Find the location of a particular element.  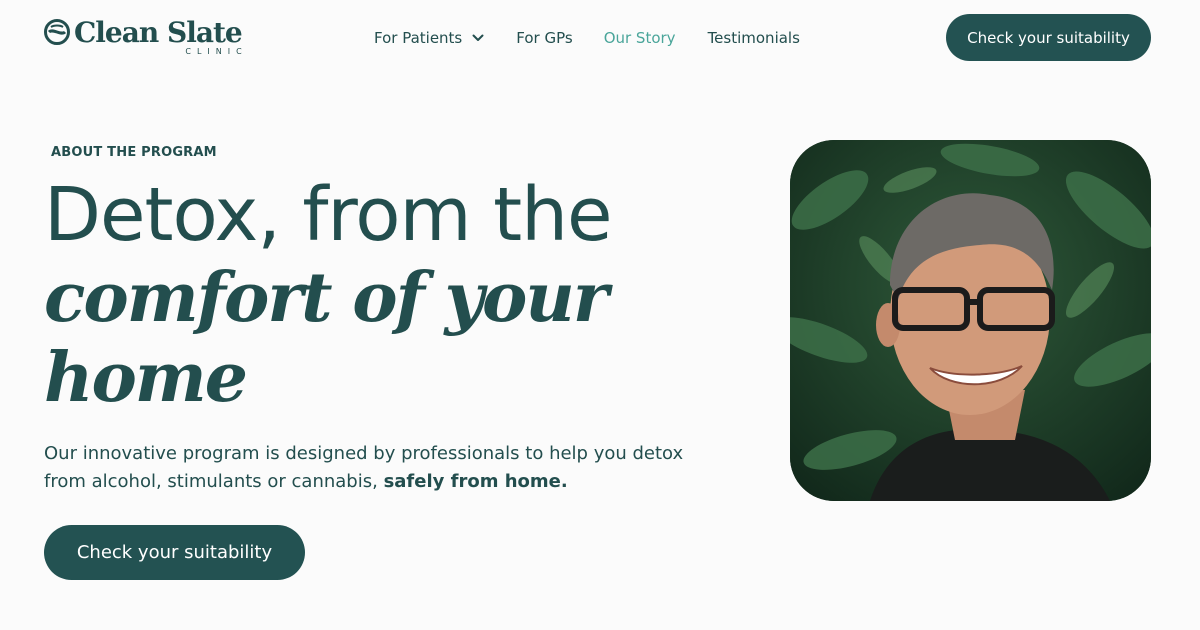

nav-item-our-story: Our Story is located at coordinates (640, 38).